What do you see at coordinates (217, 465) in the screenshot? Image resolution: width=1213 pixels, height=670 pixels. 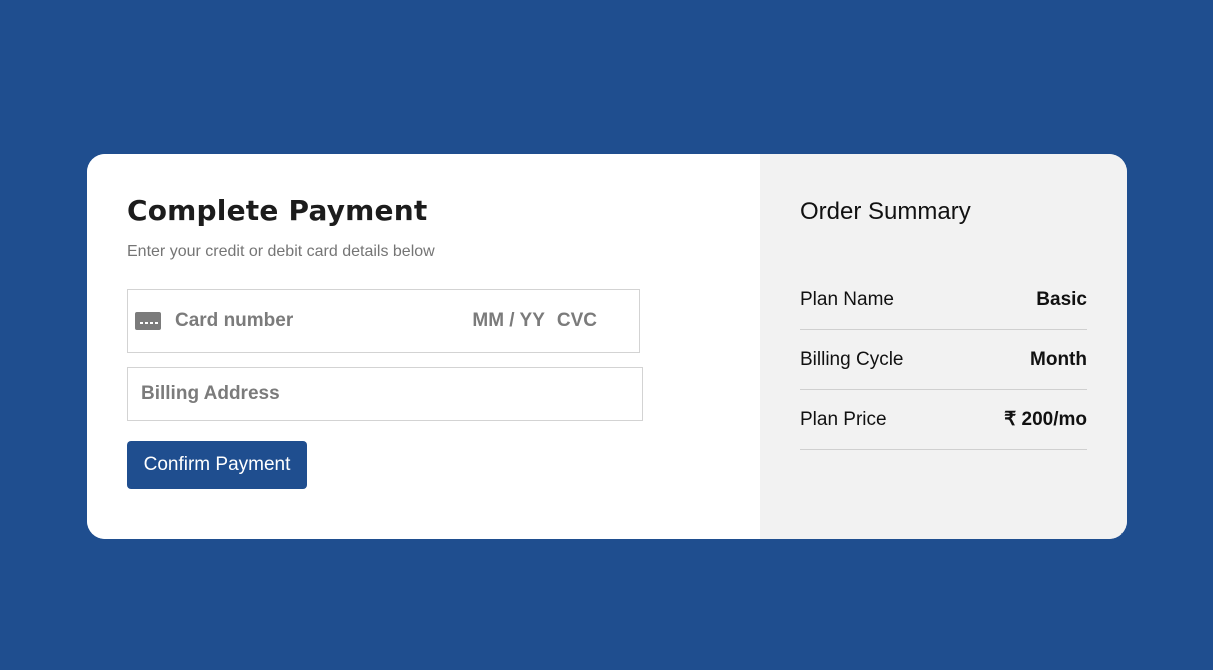 I see `confirm-payment-button: Confirm Payment` at bounding box center [217, 465].